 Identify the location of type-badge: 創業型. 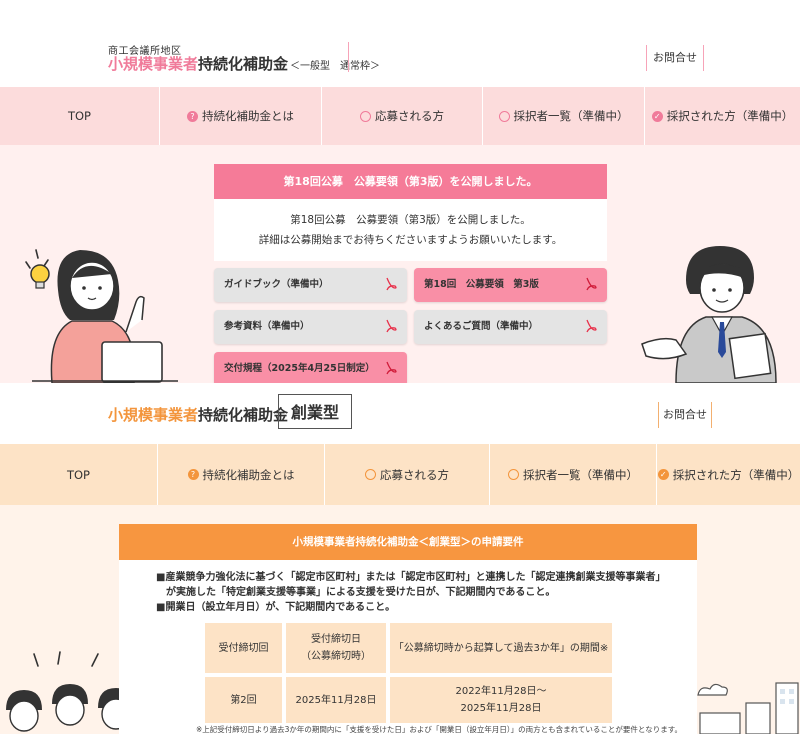
(315, 411).